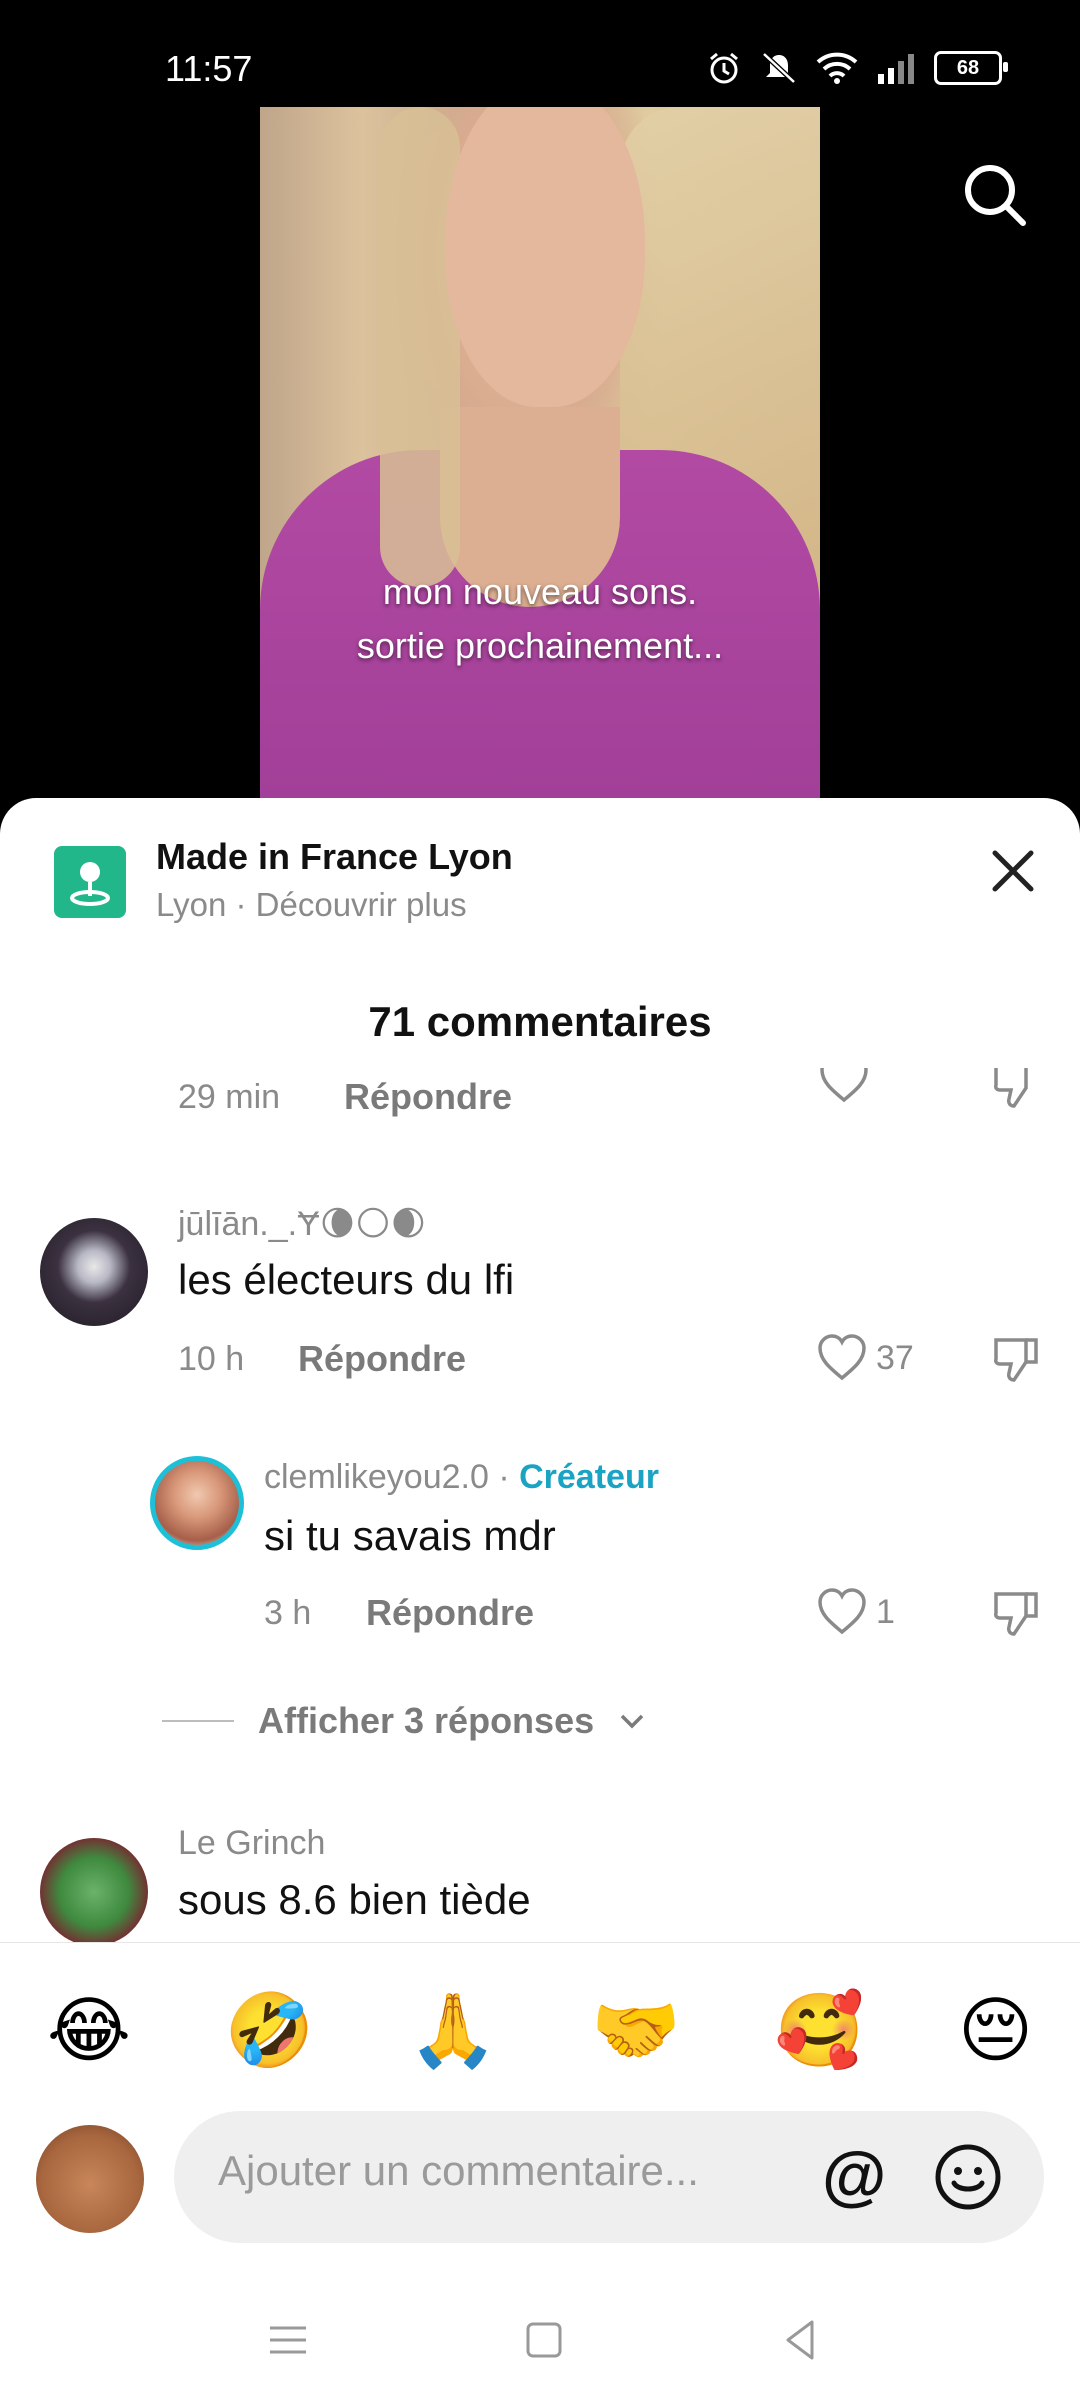 The width and height of the screenshot is (1080, 2401). I want to click on like-count: 37, so click(895, 1357).